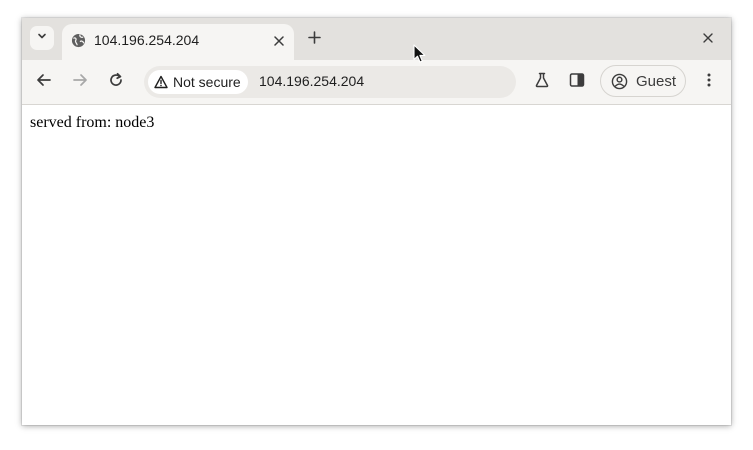 This screenshot has width=753, height=450. I want to click on url-text: 104.196.254.204, so click(311, 81).